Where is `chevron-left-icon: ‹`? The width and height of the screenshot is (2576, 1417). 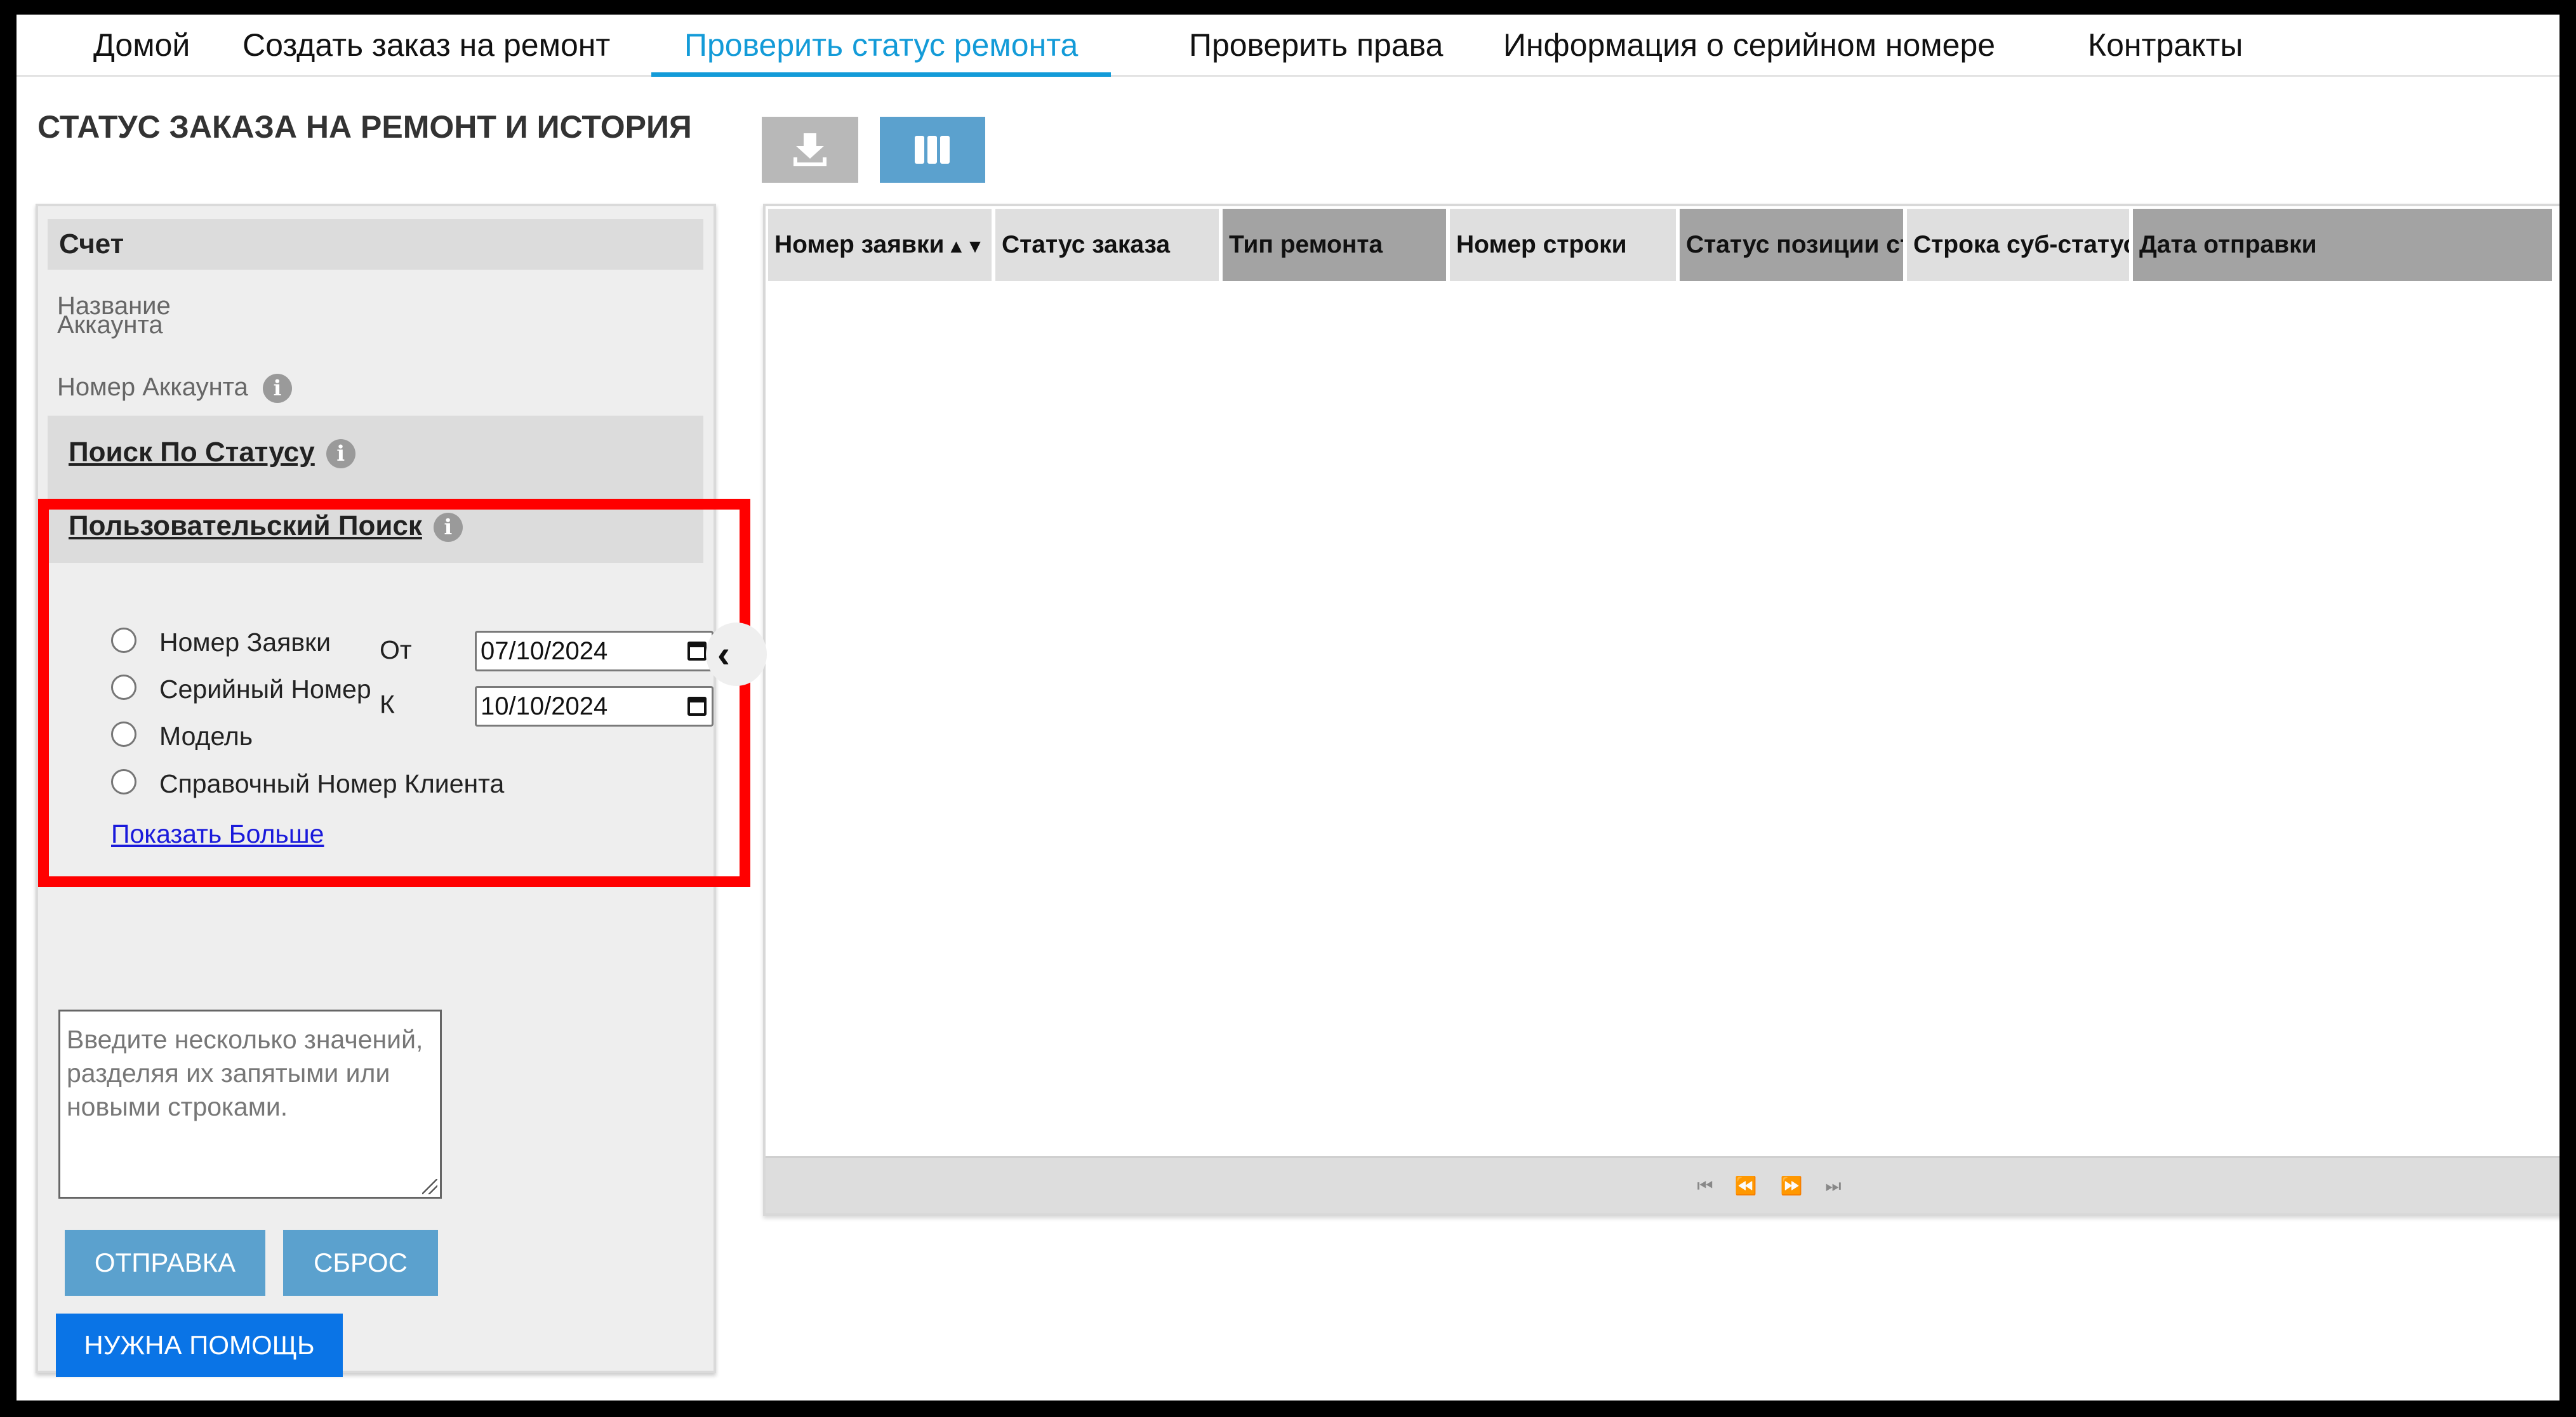 chevron-left-icon: ‹ is located at coordinates (723, 654).